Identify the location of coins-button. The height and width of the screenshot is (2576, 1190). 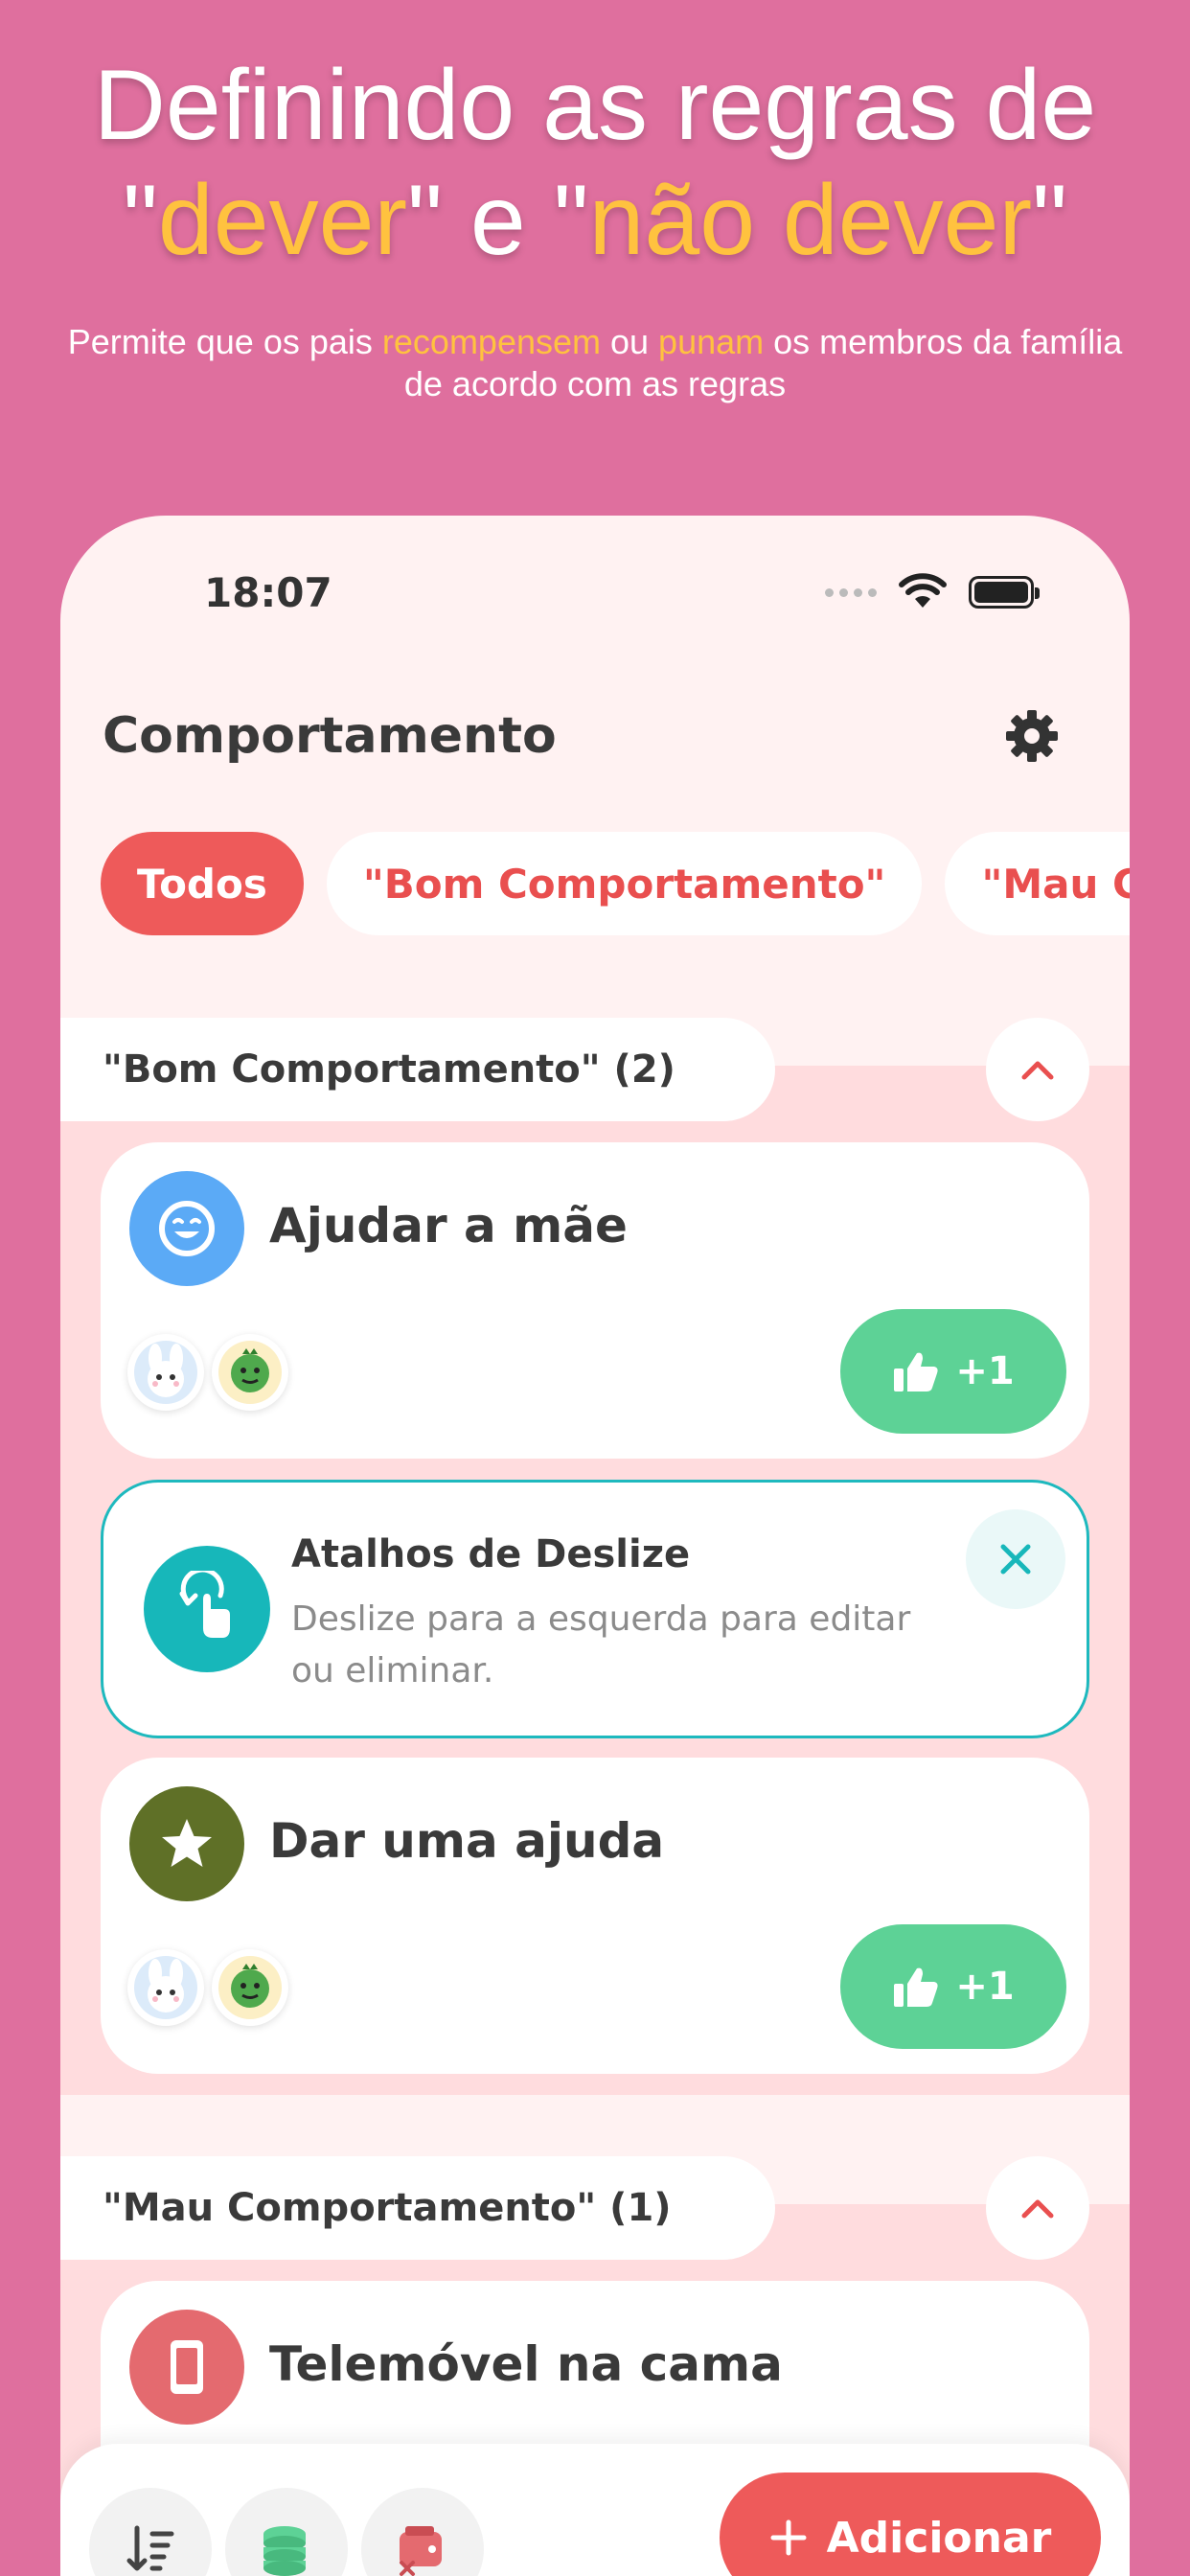
(287, 2532).